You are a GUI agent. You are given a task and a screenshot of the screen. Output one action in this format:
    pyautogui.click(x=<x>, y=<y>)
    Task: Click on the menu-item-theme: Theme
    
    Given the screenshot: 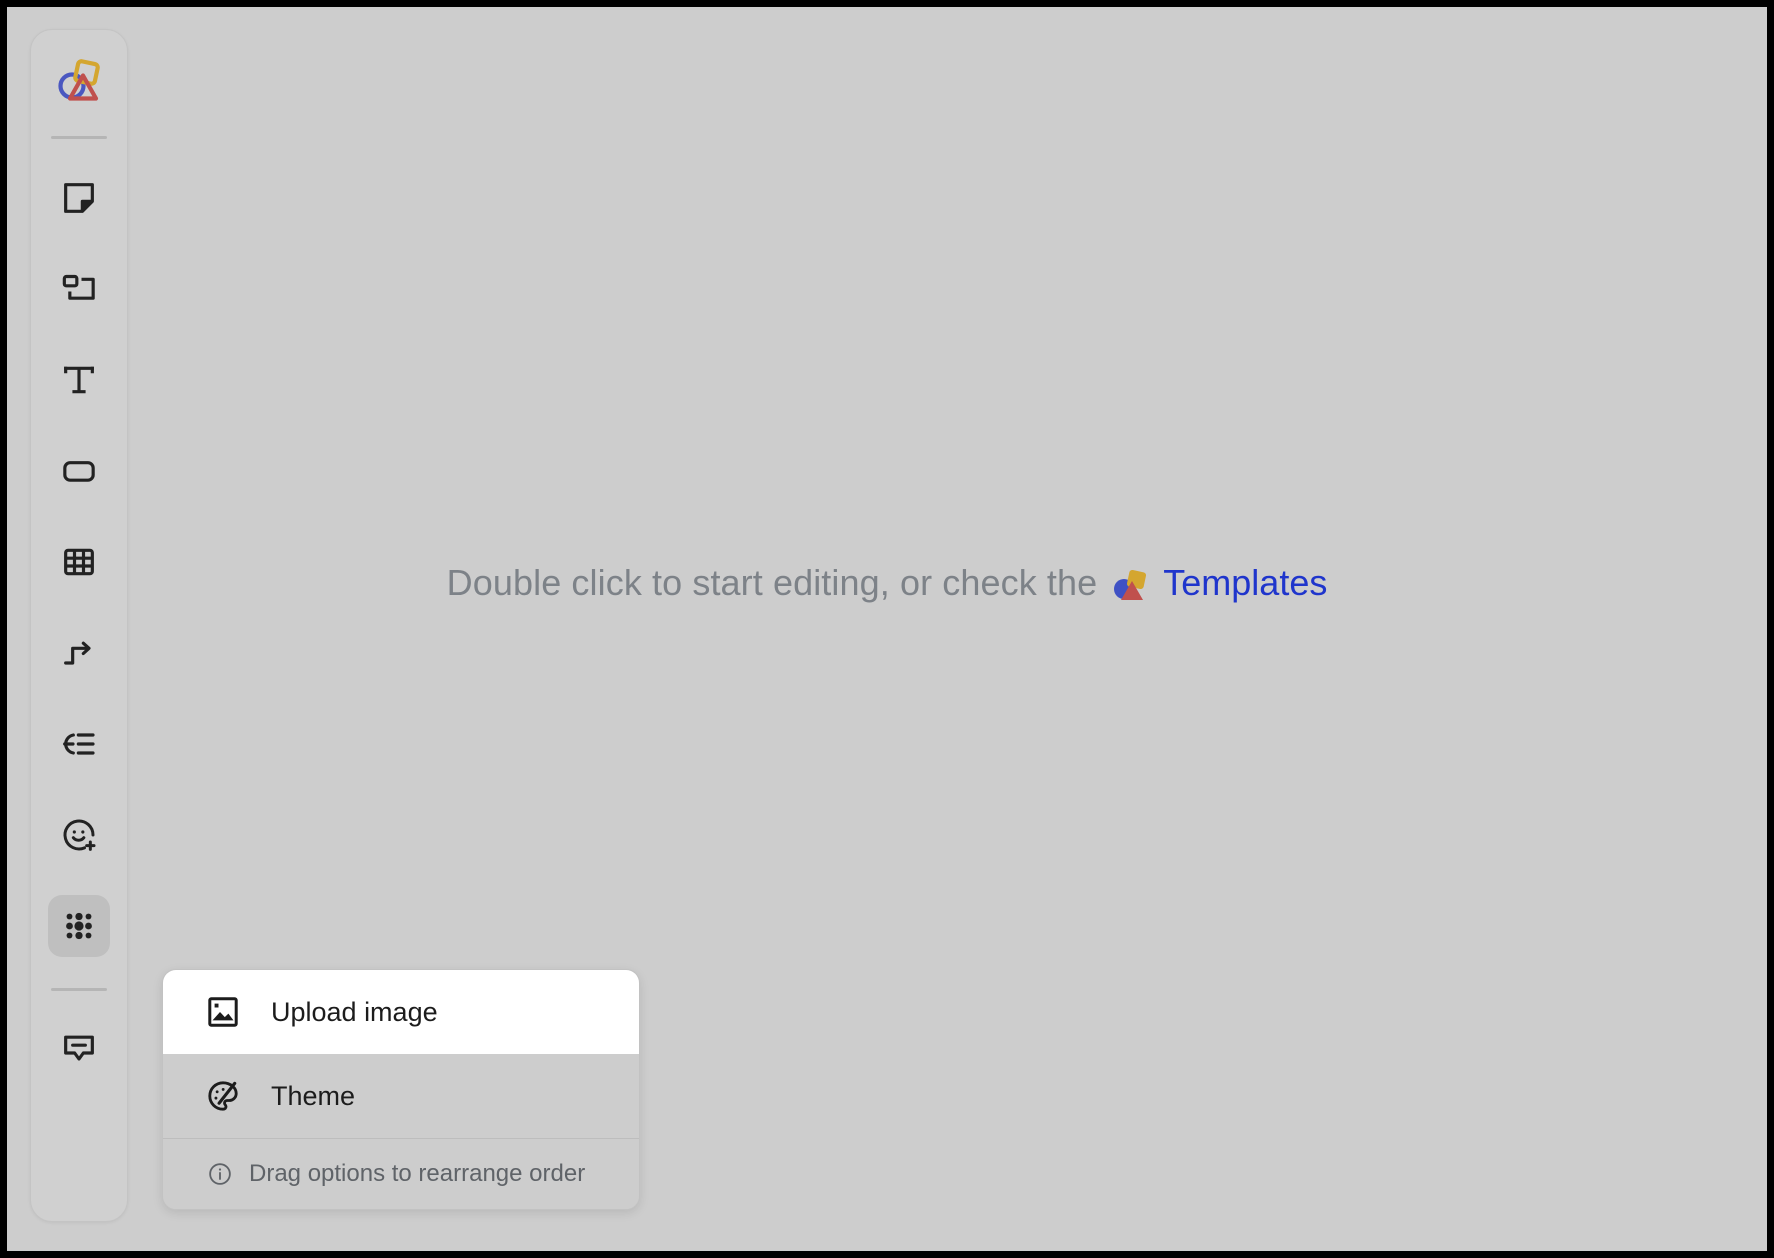 What is the action you would take?
    pyautogui.click(x=401, y=1096)
    